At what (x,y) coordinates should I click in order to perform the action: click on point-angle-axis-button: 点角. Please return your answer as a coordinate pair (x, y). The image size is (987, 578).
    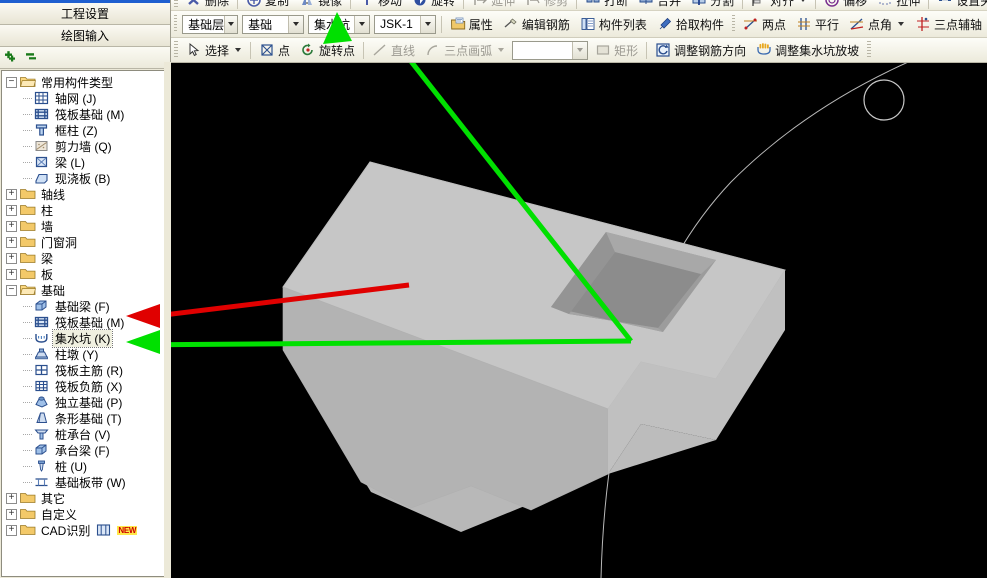
    Looking at the image, I should click on (877, 24).